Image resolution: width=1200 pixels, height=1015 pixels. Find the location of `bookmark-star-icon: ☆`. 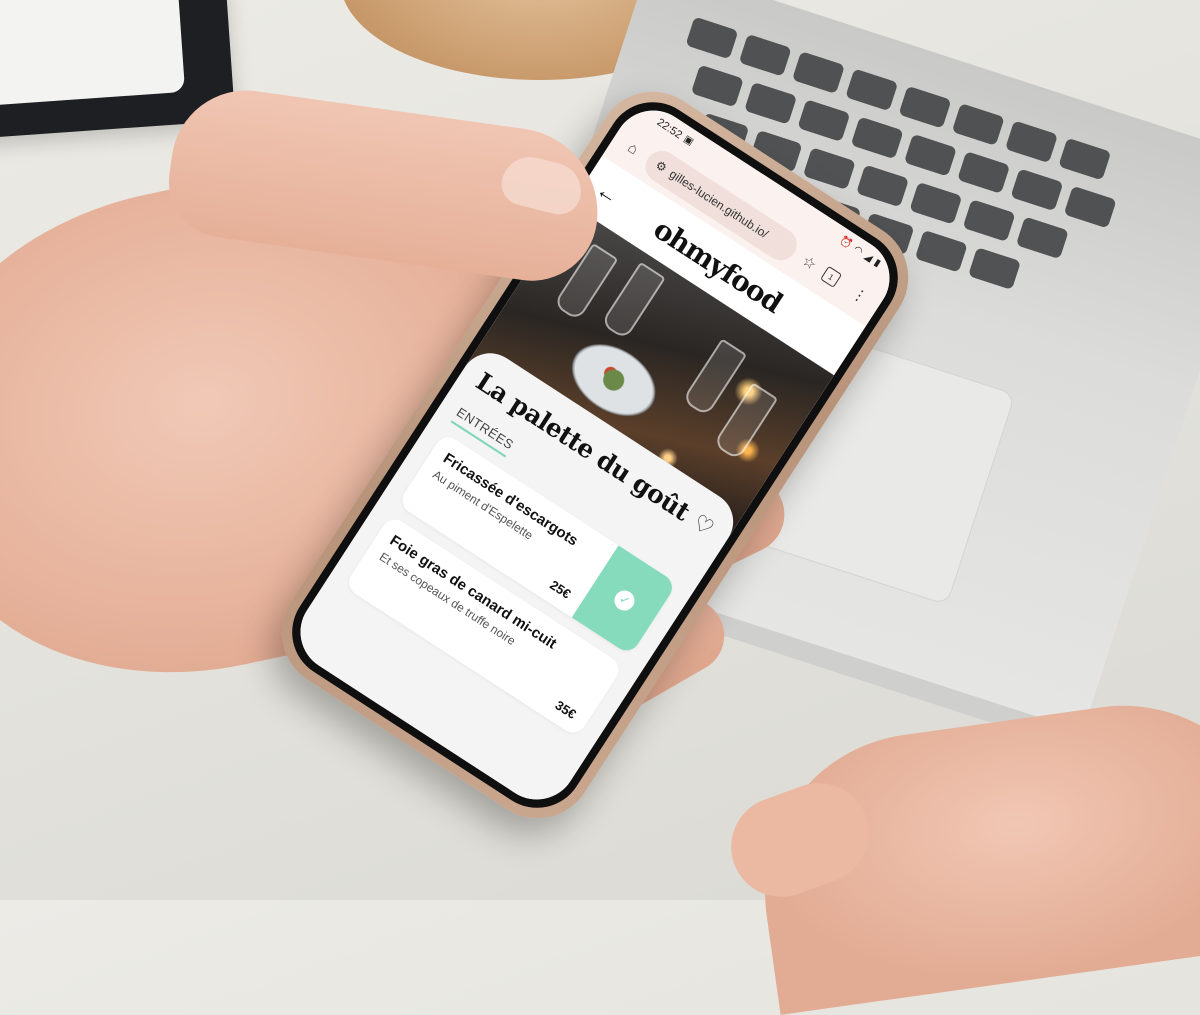

bookmark-star-icon: ☆ is located at coordinates (809, 263).